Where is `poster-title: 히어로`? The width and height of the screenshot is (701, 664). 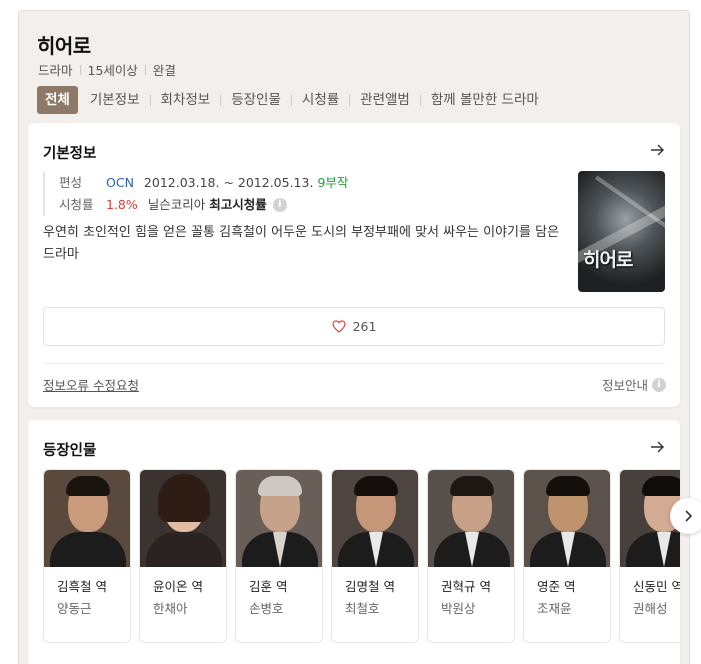
poster-title: 히어로 is located at coordinates (608, 260).